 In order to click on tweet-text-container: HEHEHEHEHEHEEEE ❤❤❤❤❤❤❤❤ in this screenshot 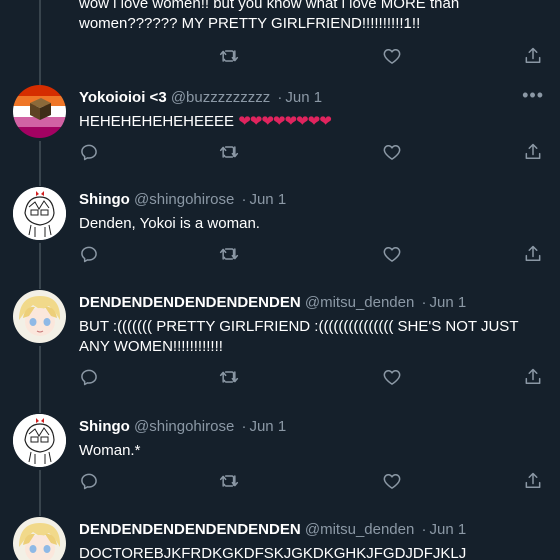, I will do `click(314, 122)`.